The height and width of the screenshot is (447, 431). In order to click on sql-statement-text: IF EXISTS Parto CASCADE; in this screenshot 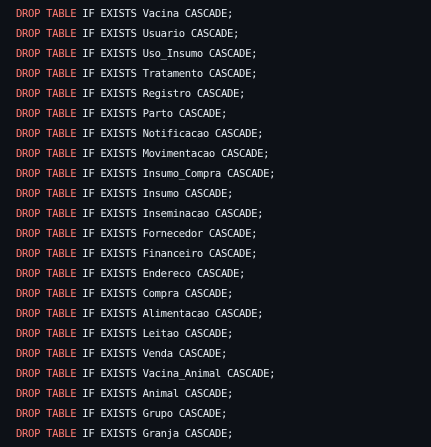, I will do `click(151, 114)`.